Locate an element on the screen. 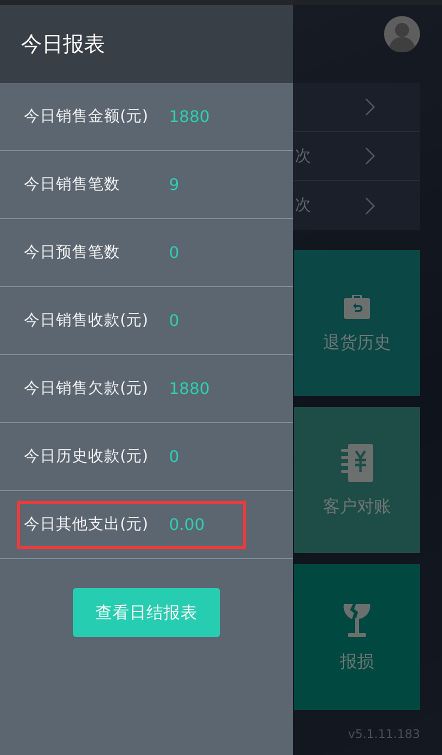 The height and width of the screenshot is (755, 442). stat-label: 今日销售笔数 is located at coordinates (72, 184).